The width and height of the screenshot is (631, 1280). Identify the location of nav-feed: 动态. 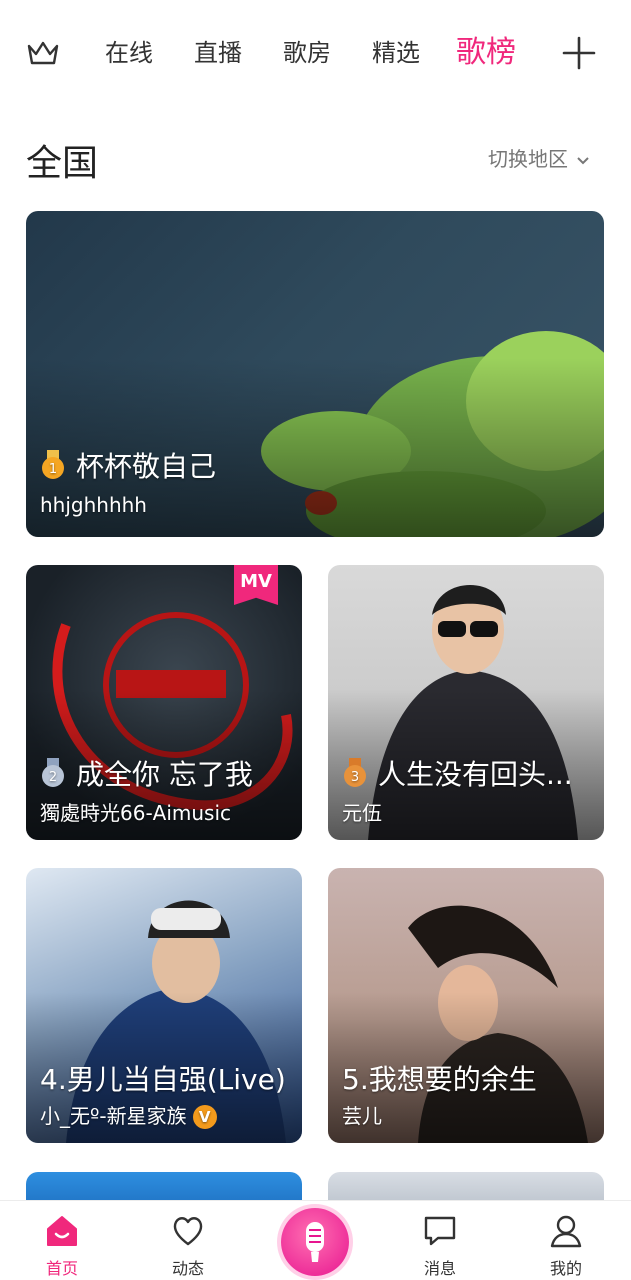
(188, 1240).